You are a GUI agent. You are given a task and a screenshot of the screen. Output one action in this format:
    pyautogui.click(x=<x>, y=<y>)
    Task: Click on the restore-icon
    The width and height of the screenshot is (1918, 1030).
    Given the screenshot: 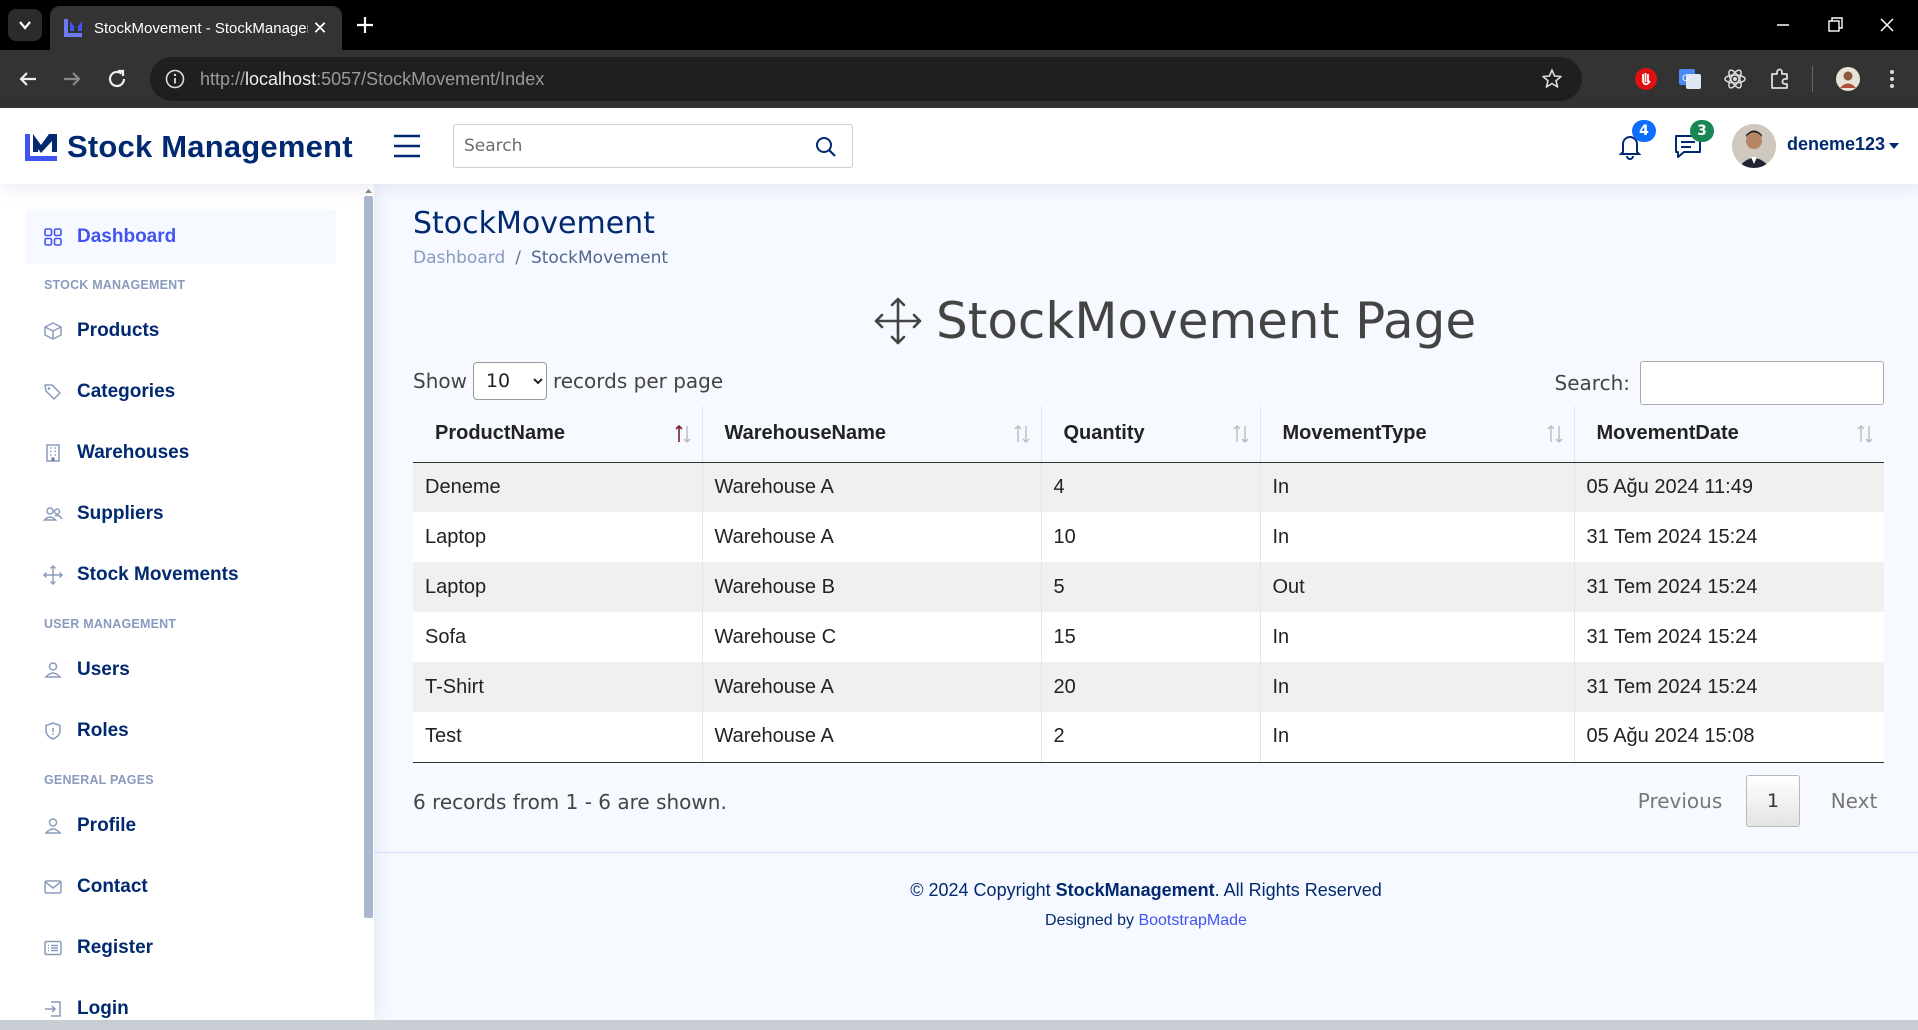 What is the action you would take?
    pyautogui.click(x=1835, y=25)
    